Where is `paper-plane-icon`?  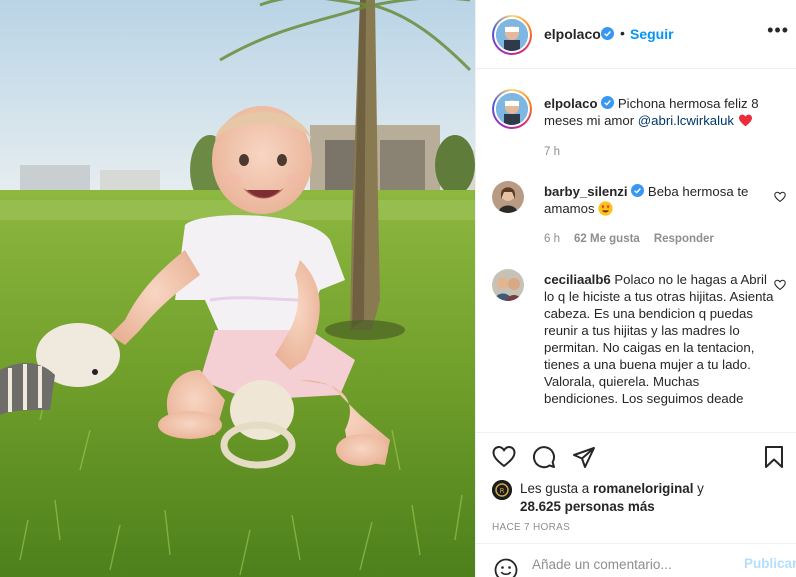 paper-plane-icon is located at coordinates (584, 457).